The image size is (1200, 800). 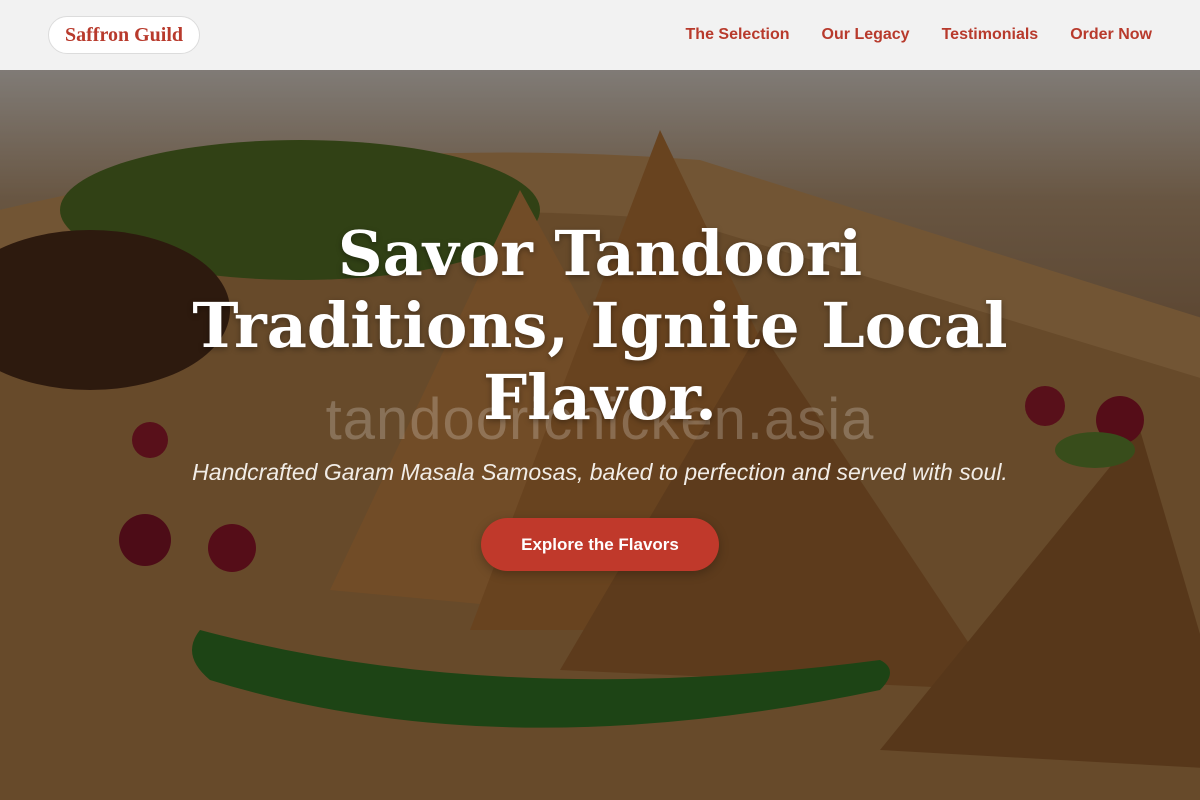 What do you see at coordinates (866, 35) in the screenshot?
I see `nav-link-legacy: Our Legacy` at bounding box center [866, 35].